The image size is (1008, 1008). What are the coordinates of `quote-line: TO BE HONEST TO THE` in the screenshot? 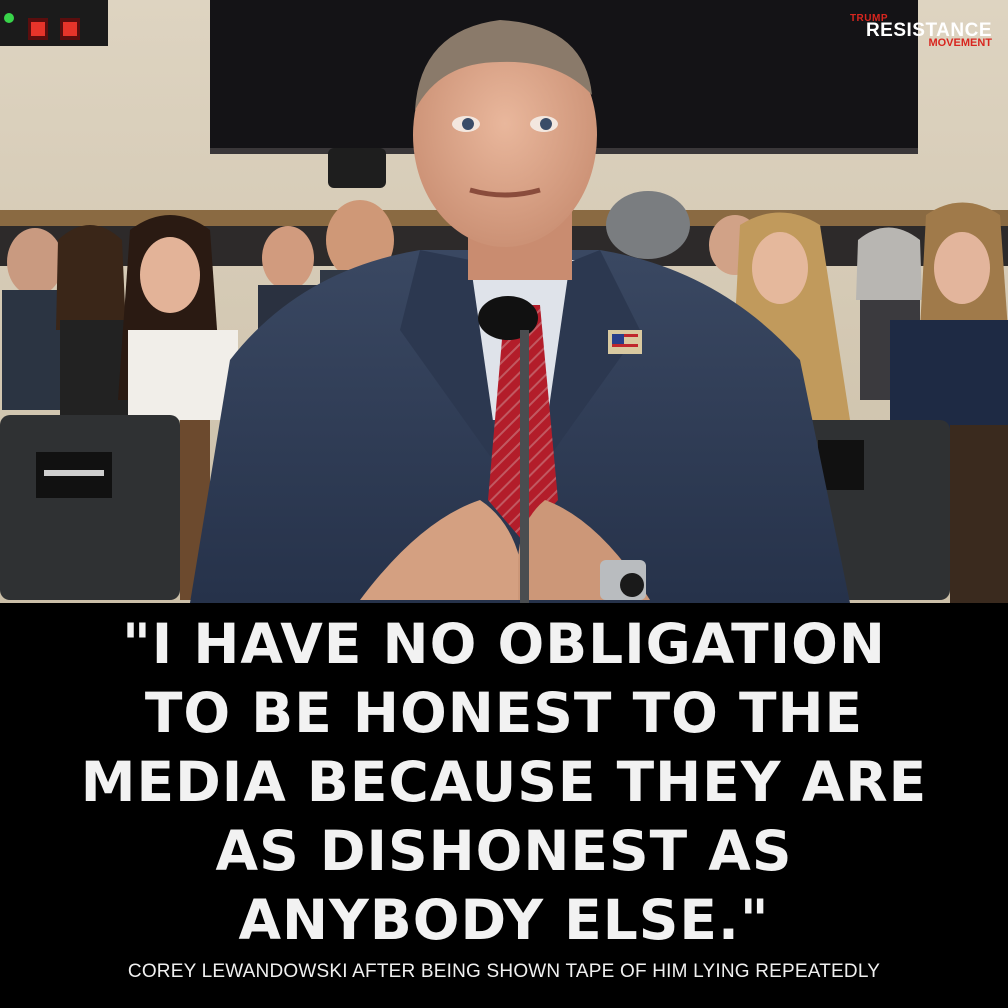 It's located at (504, 713).